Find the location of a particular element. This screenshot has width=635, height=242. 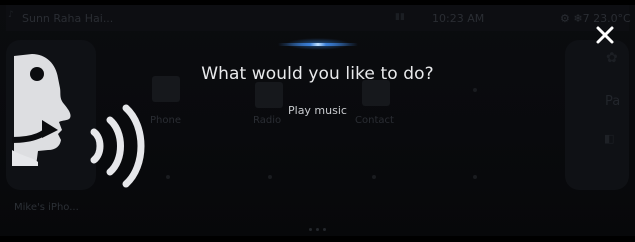

app-label-contact: Contact is located at coordinates (374, 120).